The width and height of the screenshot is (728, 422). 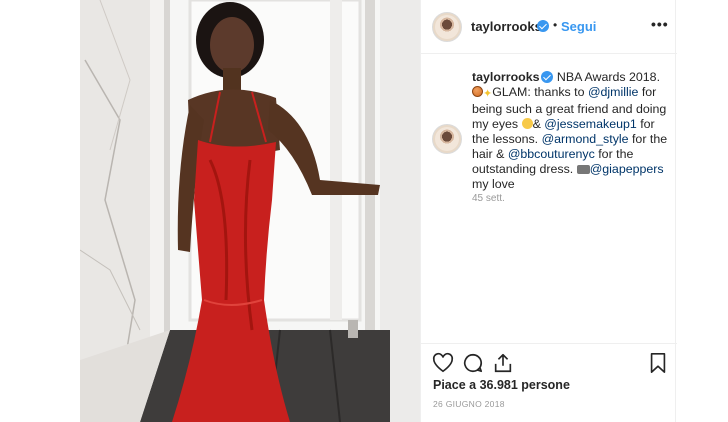 I want to click on mention-link: @bbcouturenyc, so click(x=551, y=154).